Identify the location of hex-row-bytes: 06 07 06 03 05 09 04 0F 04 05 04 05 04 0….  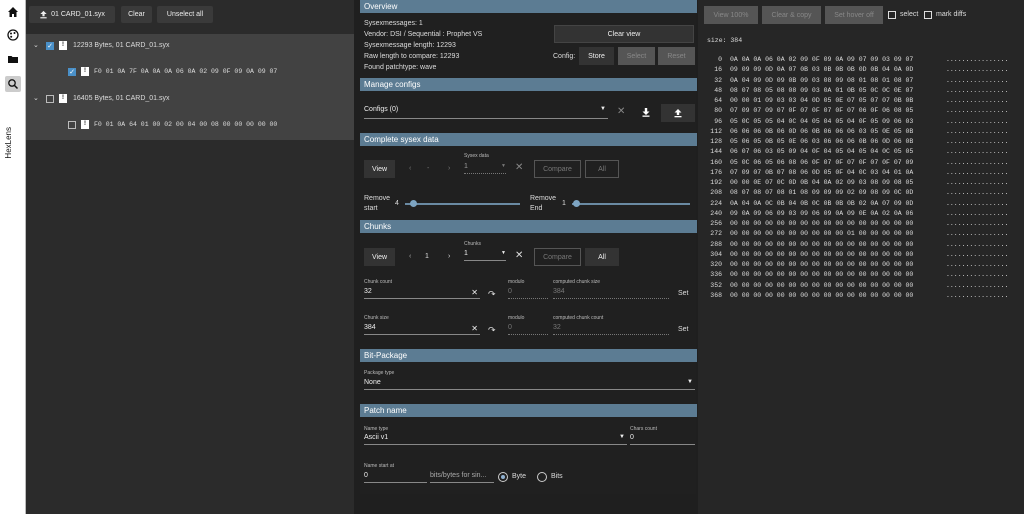
(821, 151).